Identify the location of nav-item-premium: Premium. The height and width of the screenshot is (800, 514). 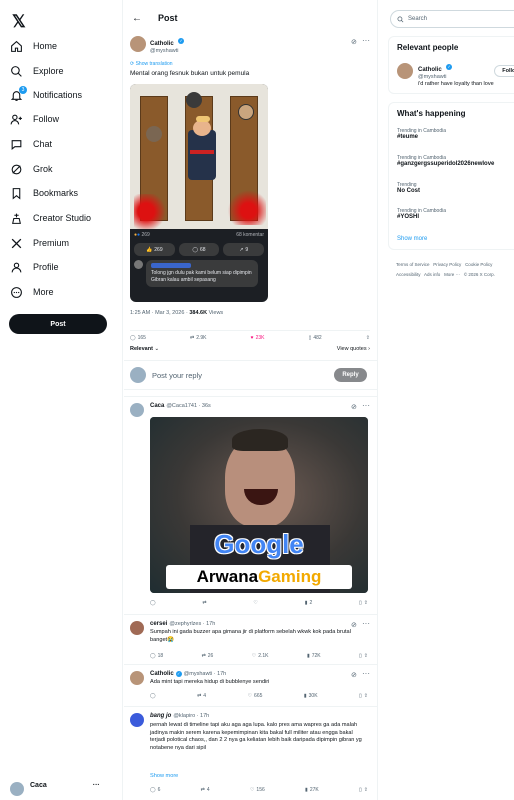
(39, 243).